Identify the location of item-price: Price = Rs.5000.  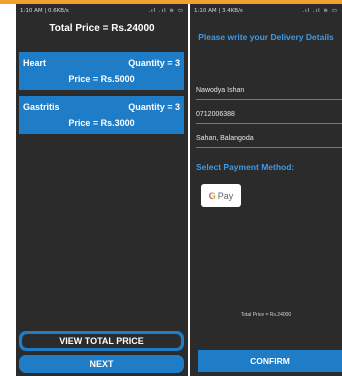
(101, 79).